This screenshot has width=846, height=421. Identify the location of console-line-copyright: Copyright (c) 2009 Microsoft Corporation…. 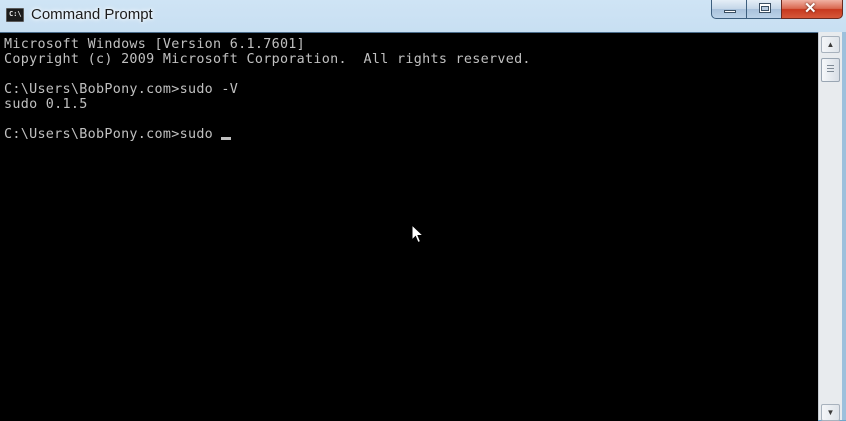
(267, 59).